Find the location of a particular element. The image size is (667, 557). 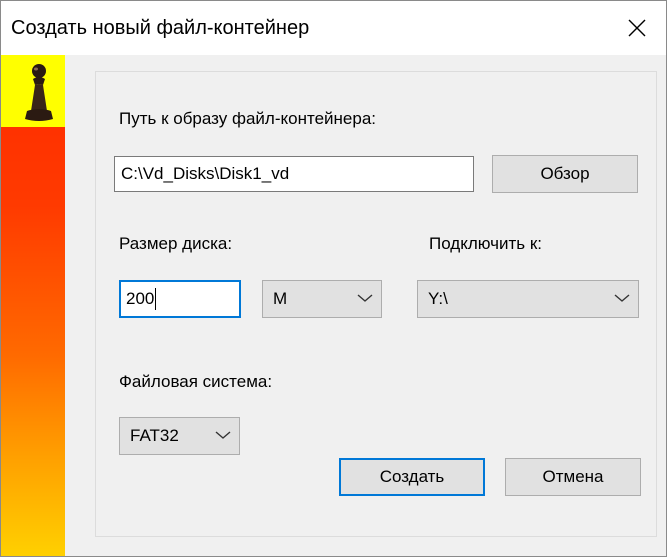

browse-button-label: Обзор is located at coordinates (565, 173).